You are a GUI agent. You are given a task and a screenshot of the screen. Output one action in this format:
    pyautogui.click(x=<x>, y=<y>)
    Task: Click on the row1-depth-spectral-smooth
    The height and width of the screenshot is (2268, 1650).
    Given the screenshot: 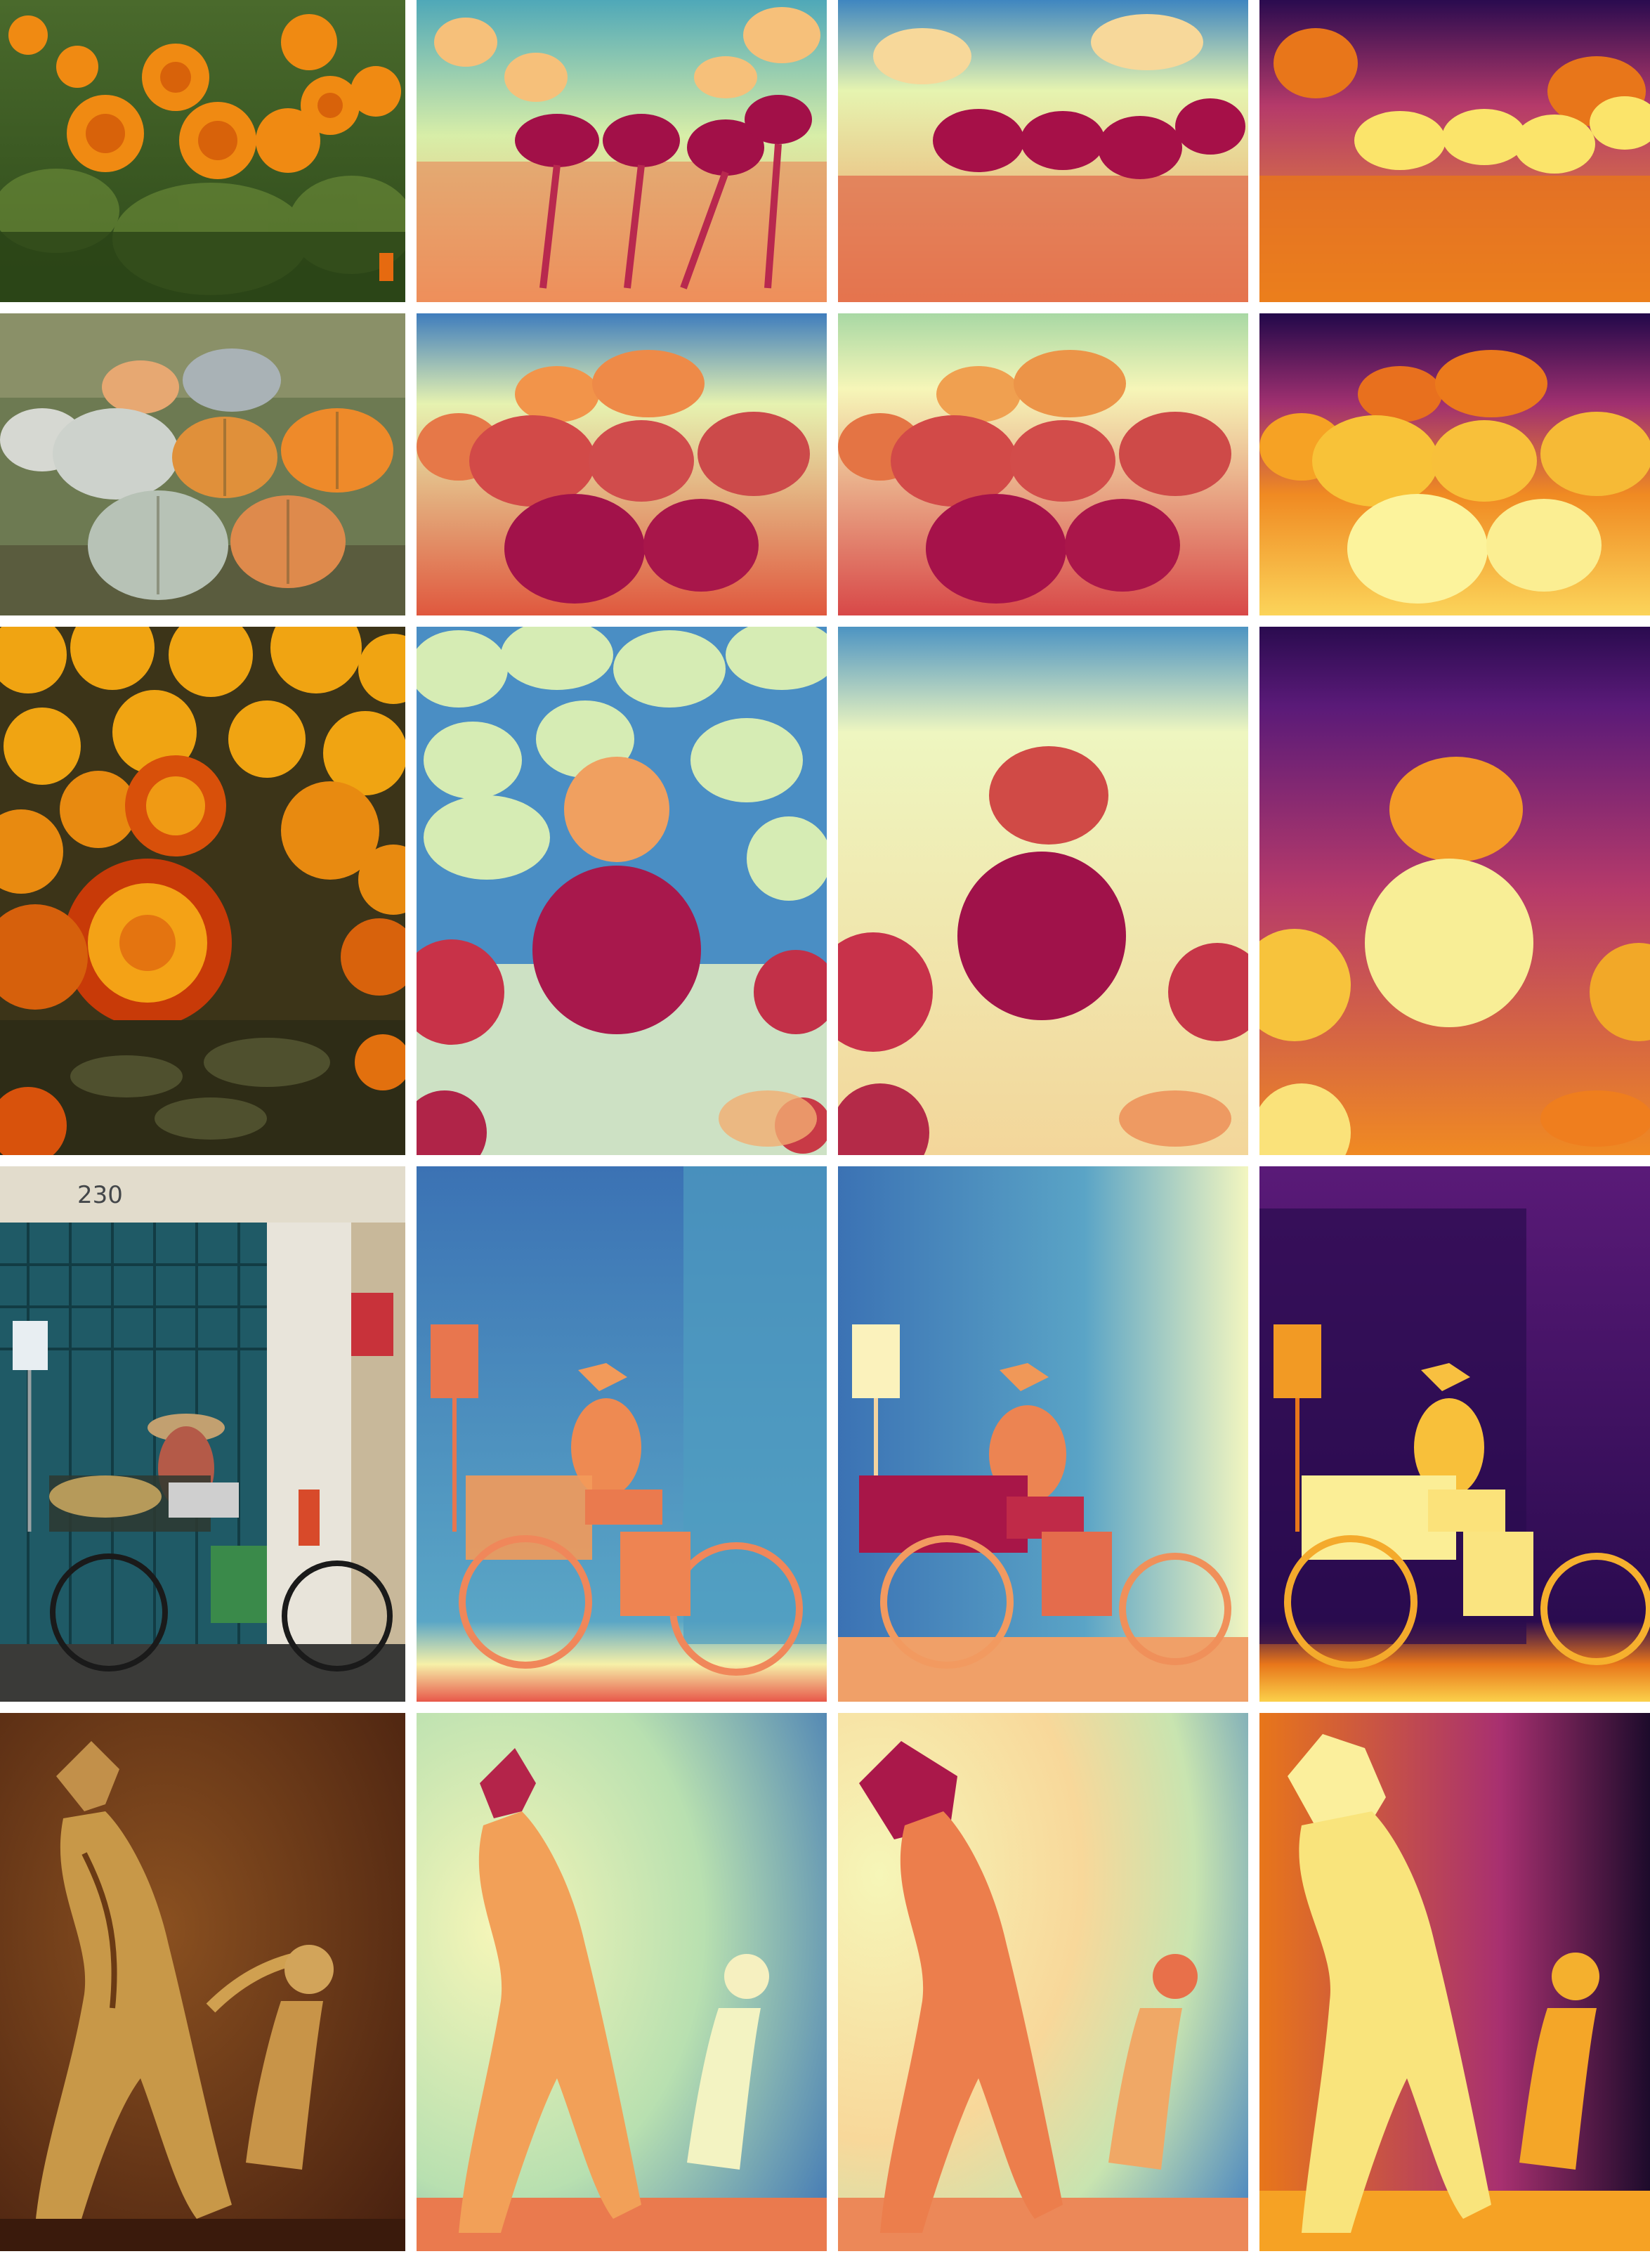 What is the action you would take?
    pyautogui.click(x=1043, y=151)
    